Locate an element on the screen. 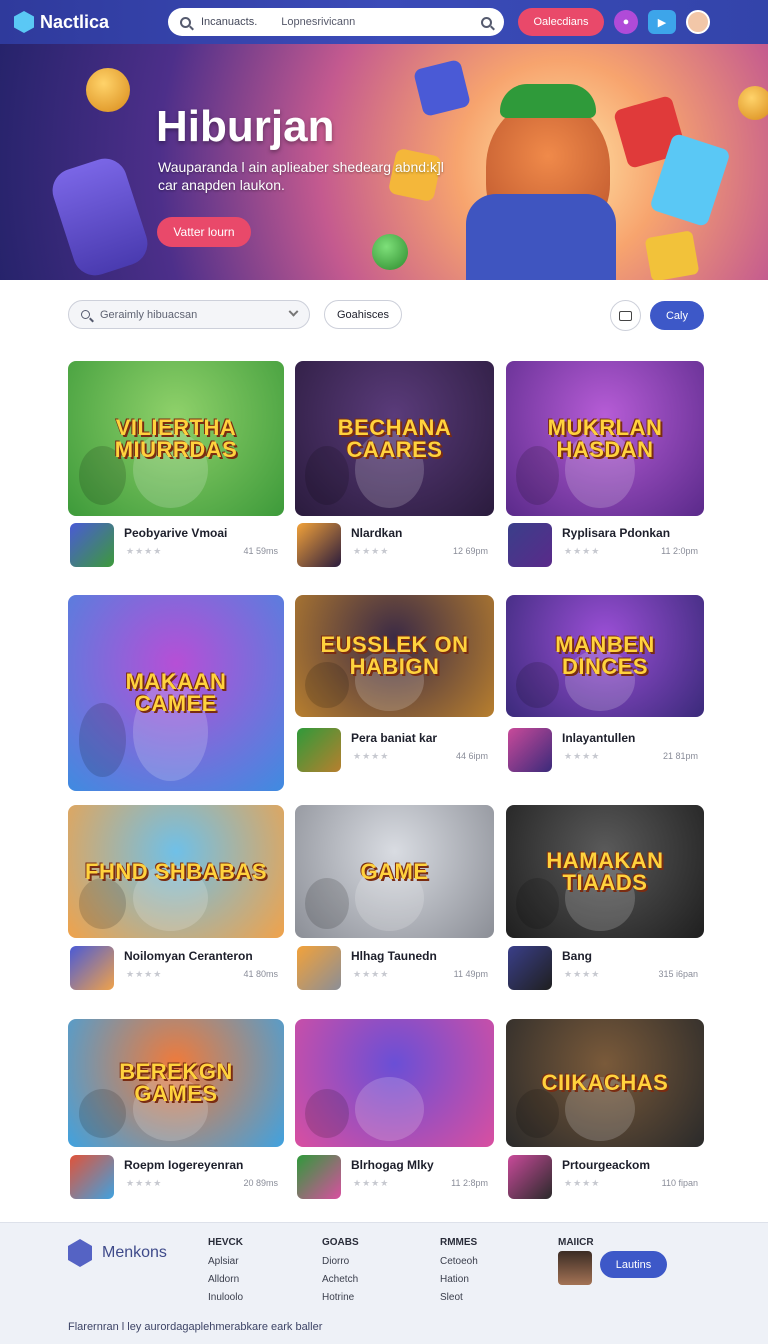 This screenshot has width=768, height=1344. footer-column: RMMES Cetoeoh Hation Sleot is located at coordinates (459, 1273).